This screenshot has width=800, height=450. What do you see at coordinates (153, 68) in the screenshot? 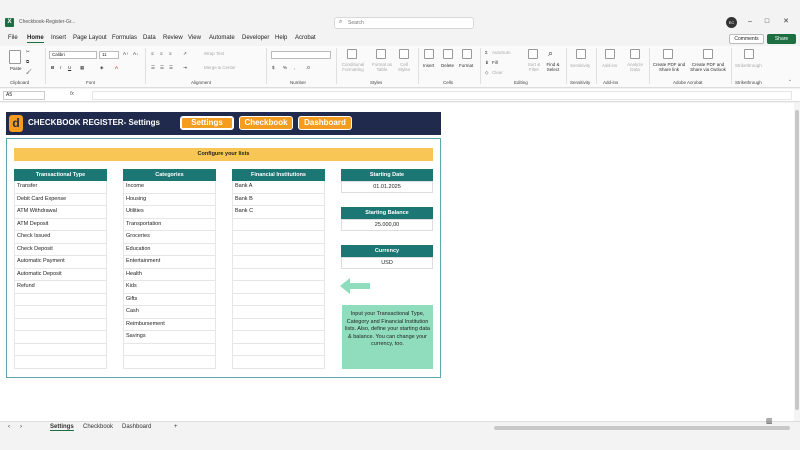
I see `align-left-icon: ☰` at bounding box center [153, 68].